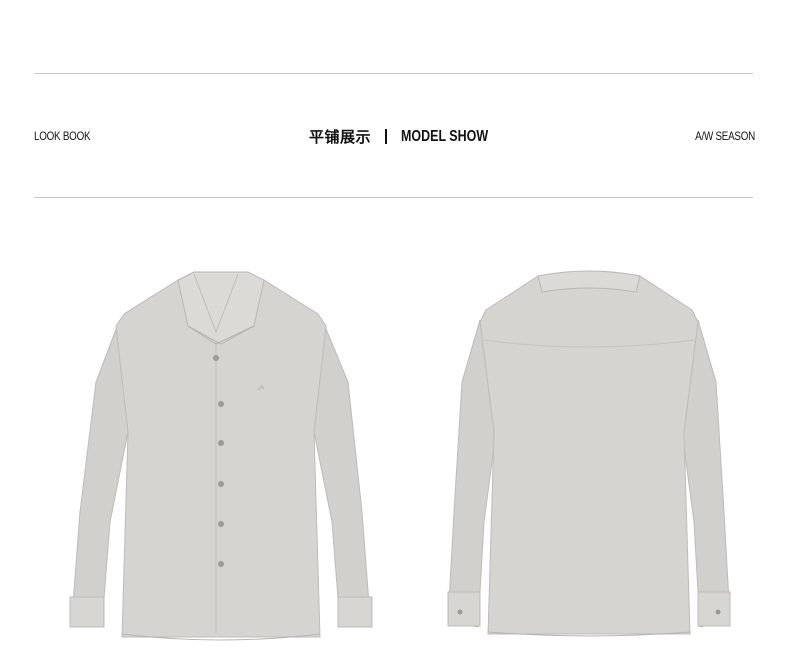 The image size is (790, 657). What do you see at coordinates (386, 136) in the screenshot?
I see `title-separator` at bounding box center [386, 136].